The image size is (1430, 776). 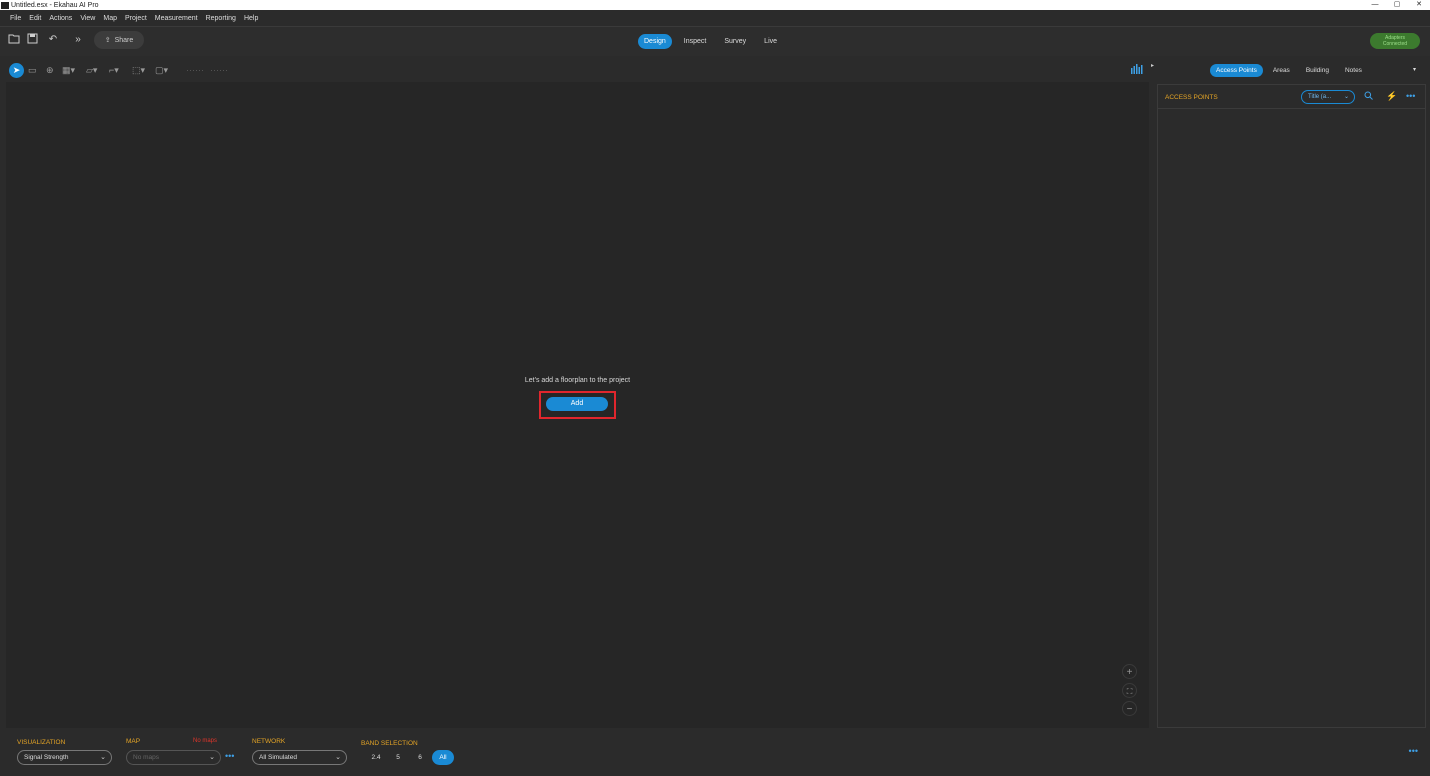 What do you see at coordinates (78, 40) in the screenshot?
I see `more-tools-icon: »` at bounding box center [78, 40].